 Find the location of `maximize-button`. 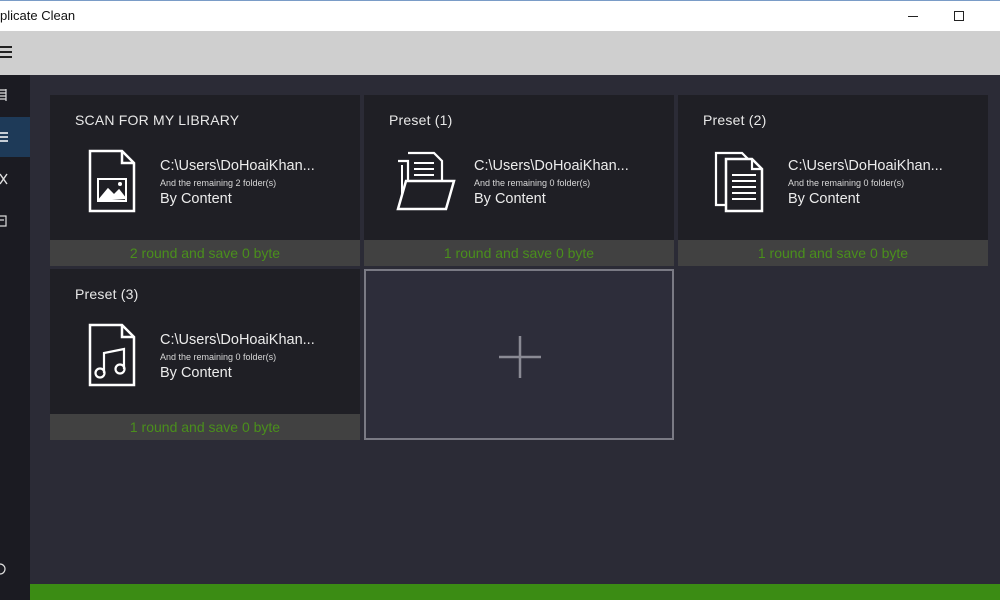

maximize-button is located at coordinates (959, 16).